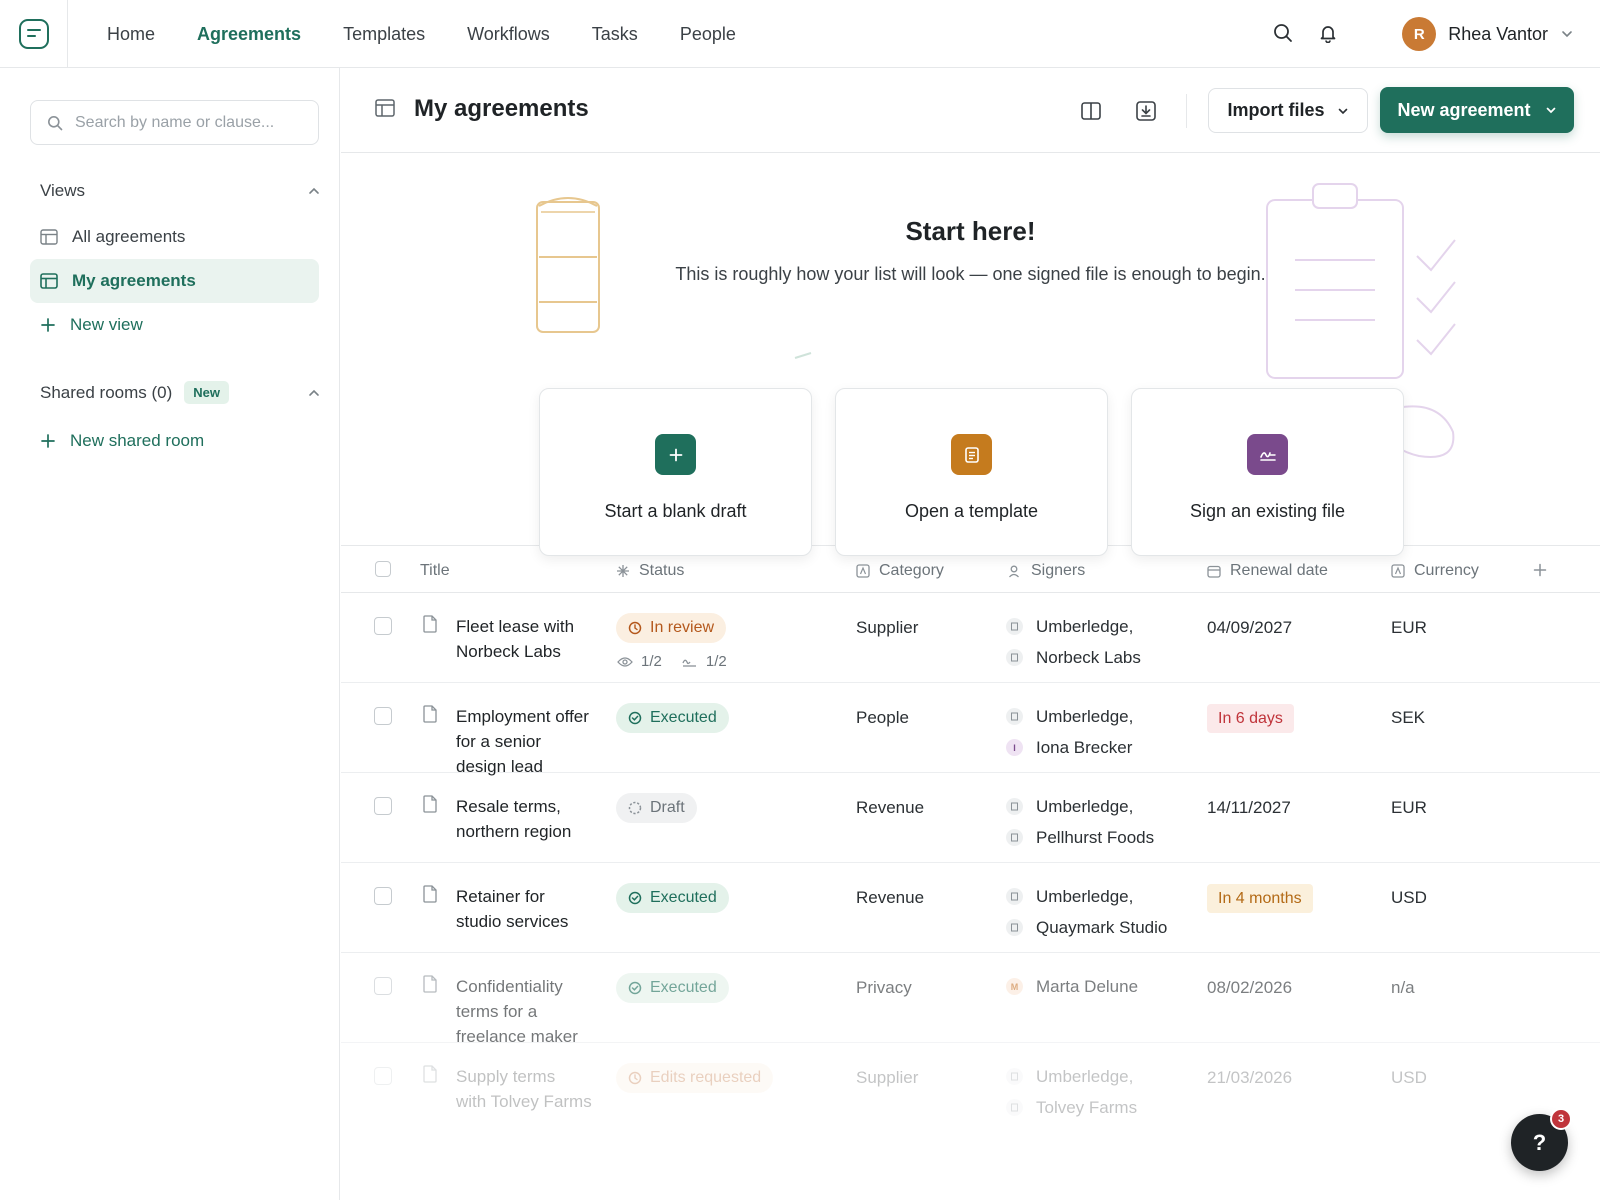 The width and height of the screenshot is (1600, 1200). What do you see at coordinates (514, 831) in the screenshot?
I see `title-line: northern region` at bounding box center [514, 831].